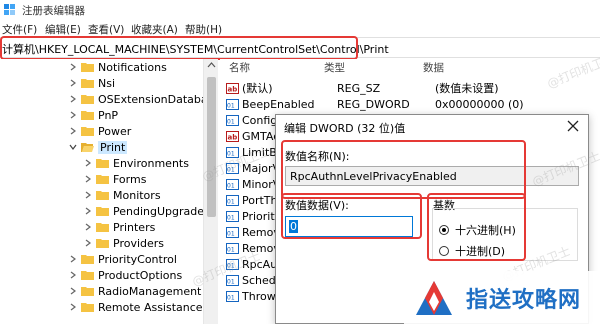 The height and width of the screenshot is (324, 600). I want to click on tree-item: Printers, so click(119, 227).